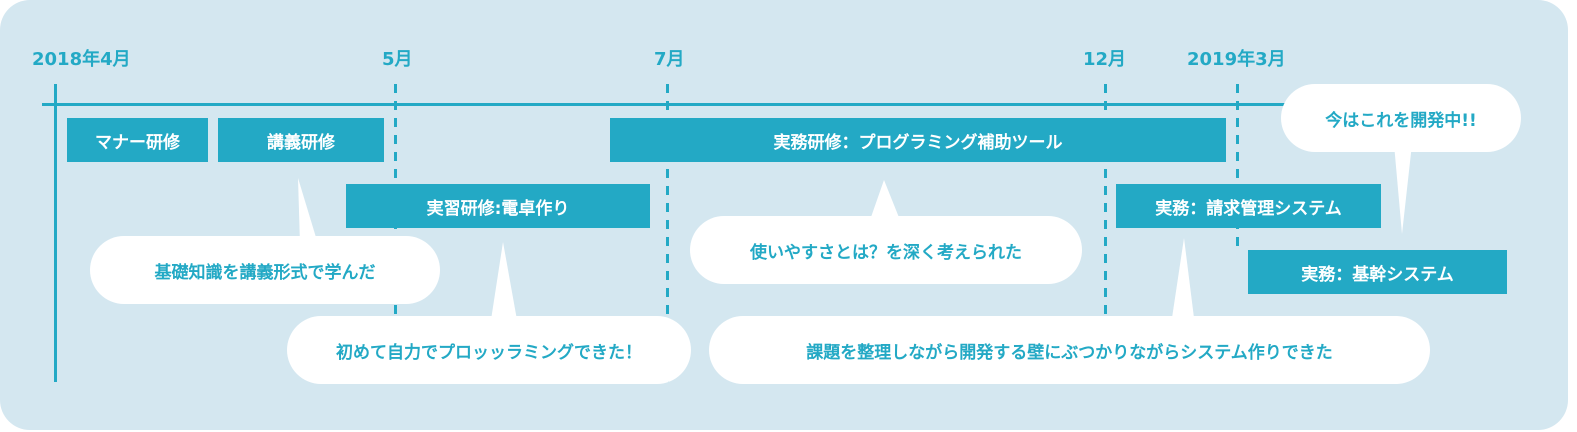 The width and height of the screenshot is (1577, 432). What do you see at coordinates (137, 140) in the screenshot?
I see `manner-training-bar: マナー研修` at bounding box center [137, 140].